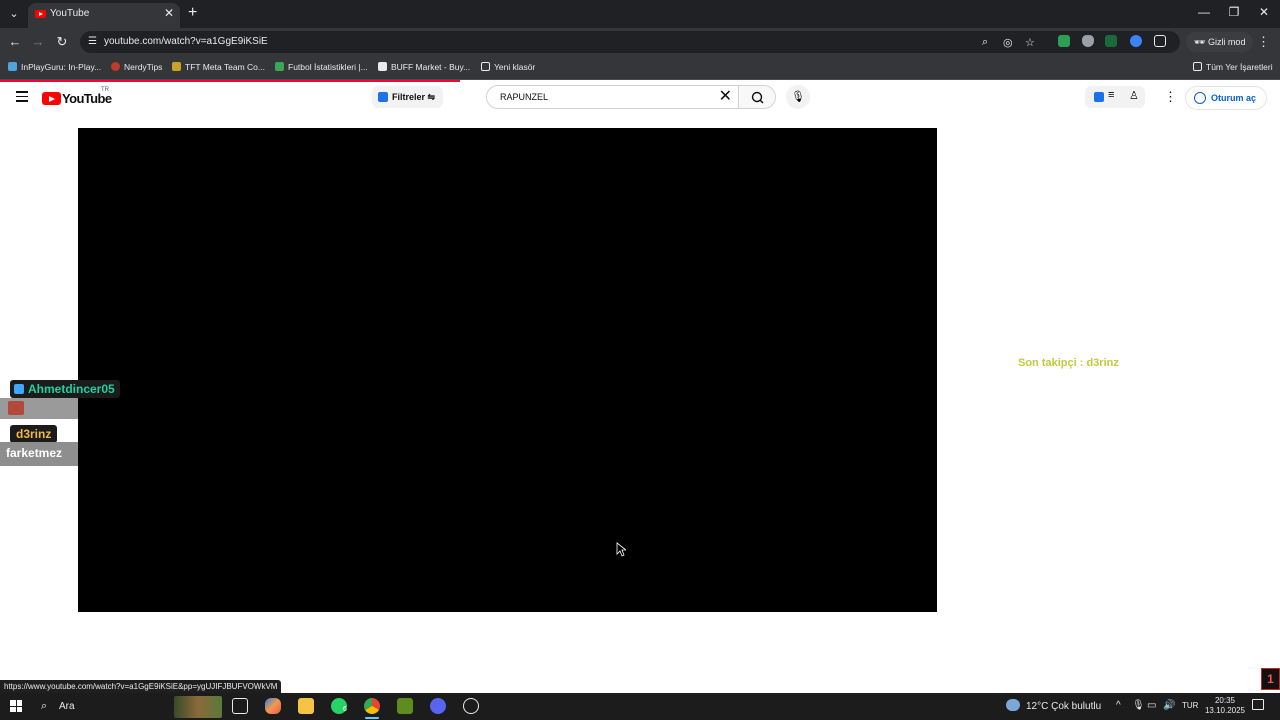  What do you see at coordinates (1226, 98) in the screenshot?
I see `signin-button: Oturum aç` at bounding box center [1226, 98].